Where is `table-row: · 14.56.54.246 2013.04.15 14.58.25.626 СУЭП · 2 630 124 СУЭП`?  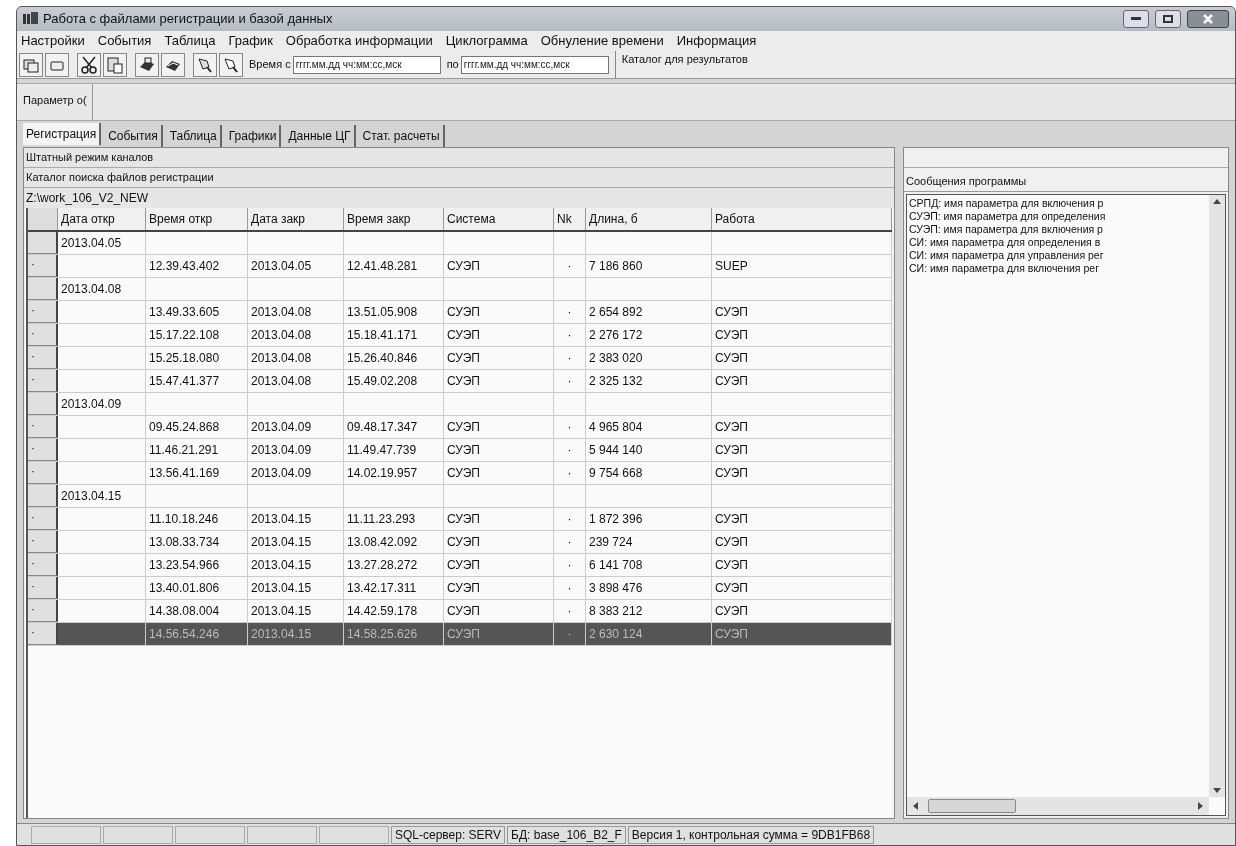 table-row: · 14.56.54.246 2013.04.15 14.58.25.626 СУЭП · 2 630 124 СУЭП is located at coordinates (460, 634).